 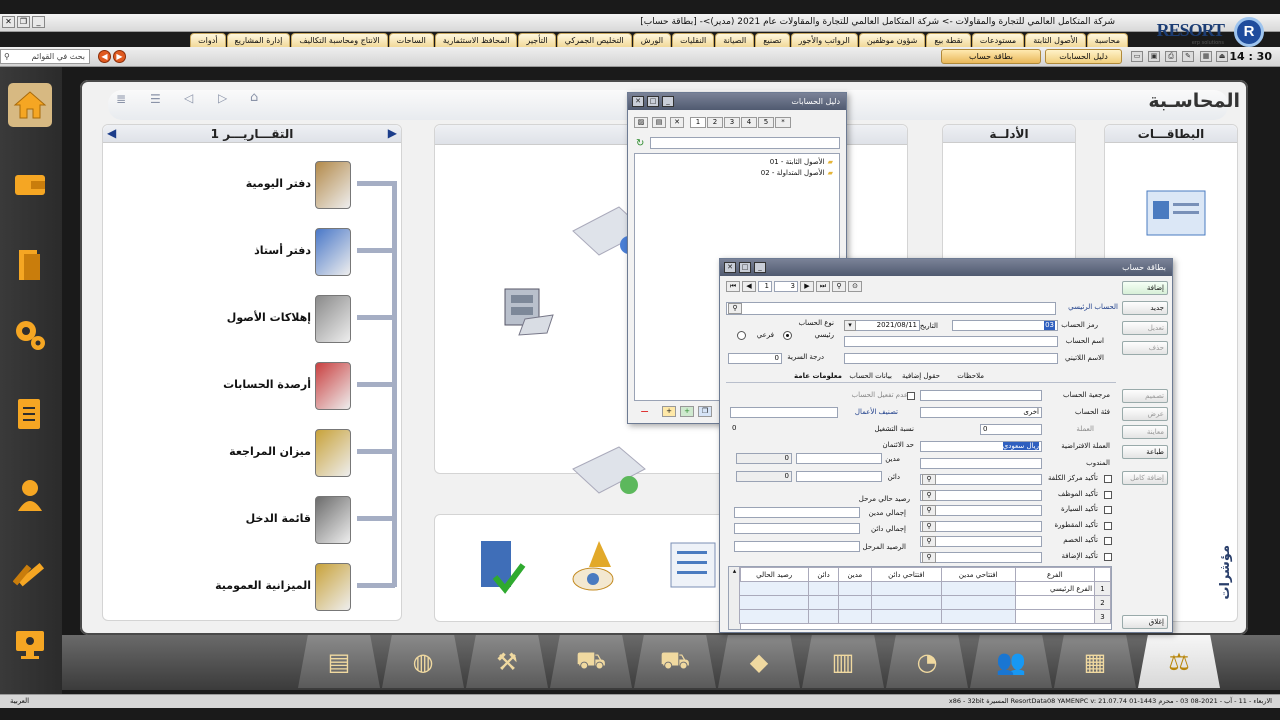 I want to click on menu-item: تصنيع, so click(x=772, y=40).